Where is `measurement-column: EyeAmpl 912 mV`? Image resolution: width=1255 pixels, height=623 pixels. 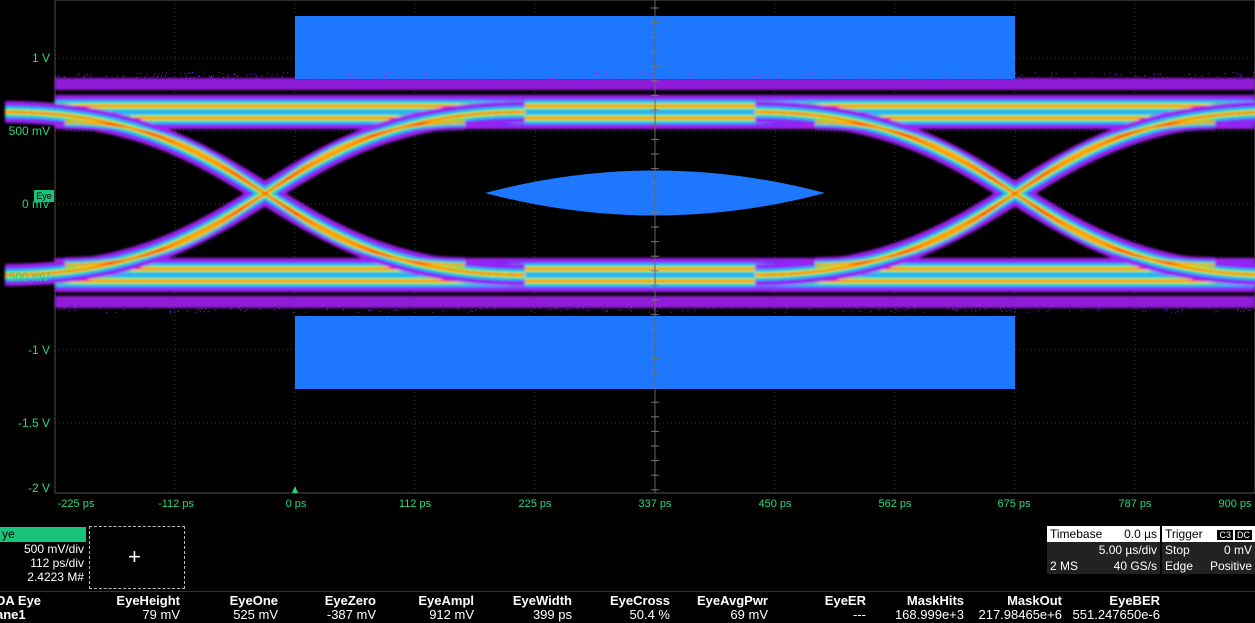
measurement-column: EyeAmpl 912 mV is located at coordinates (426, 608).